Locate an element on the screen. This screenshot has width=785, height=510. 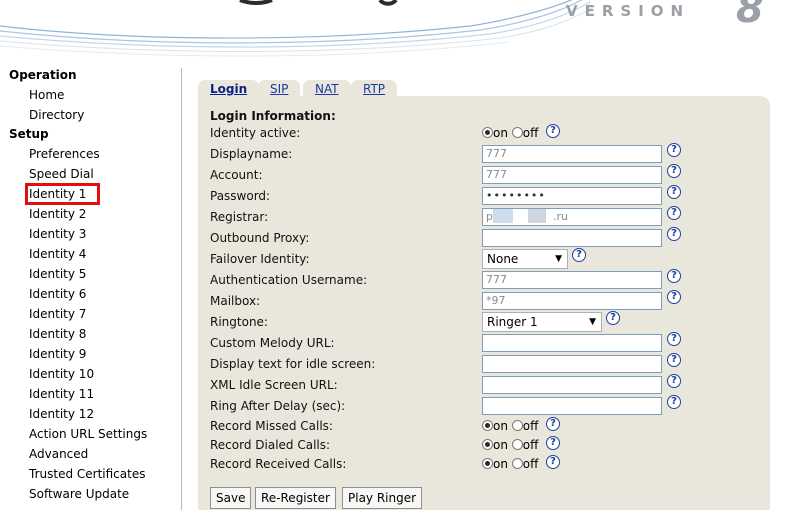
failover-identity-label: Failover Identity: is located at coordinates (260, 259).